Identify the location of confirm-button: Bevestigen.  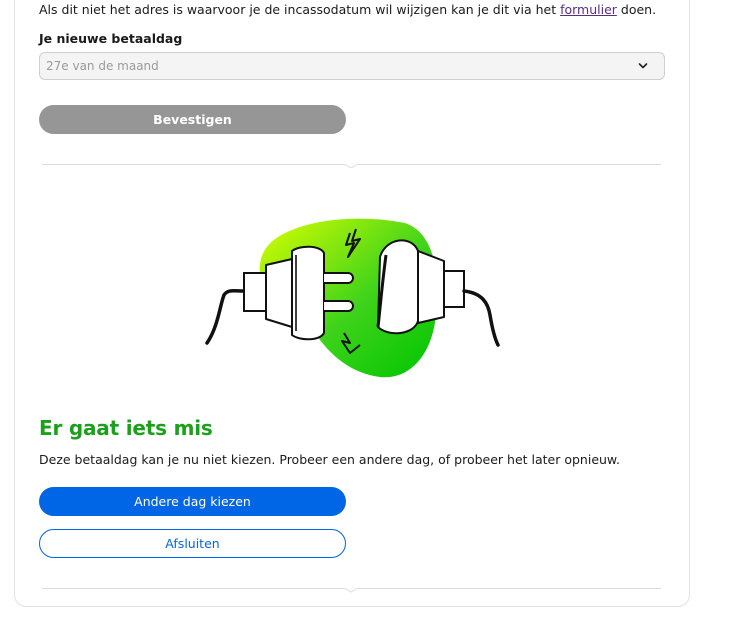
(192, 119).